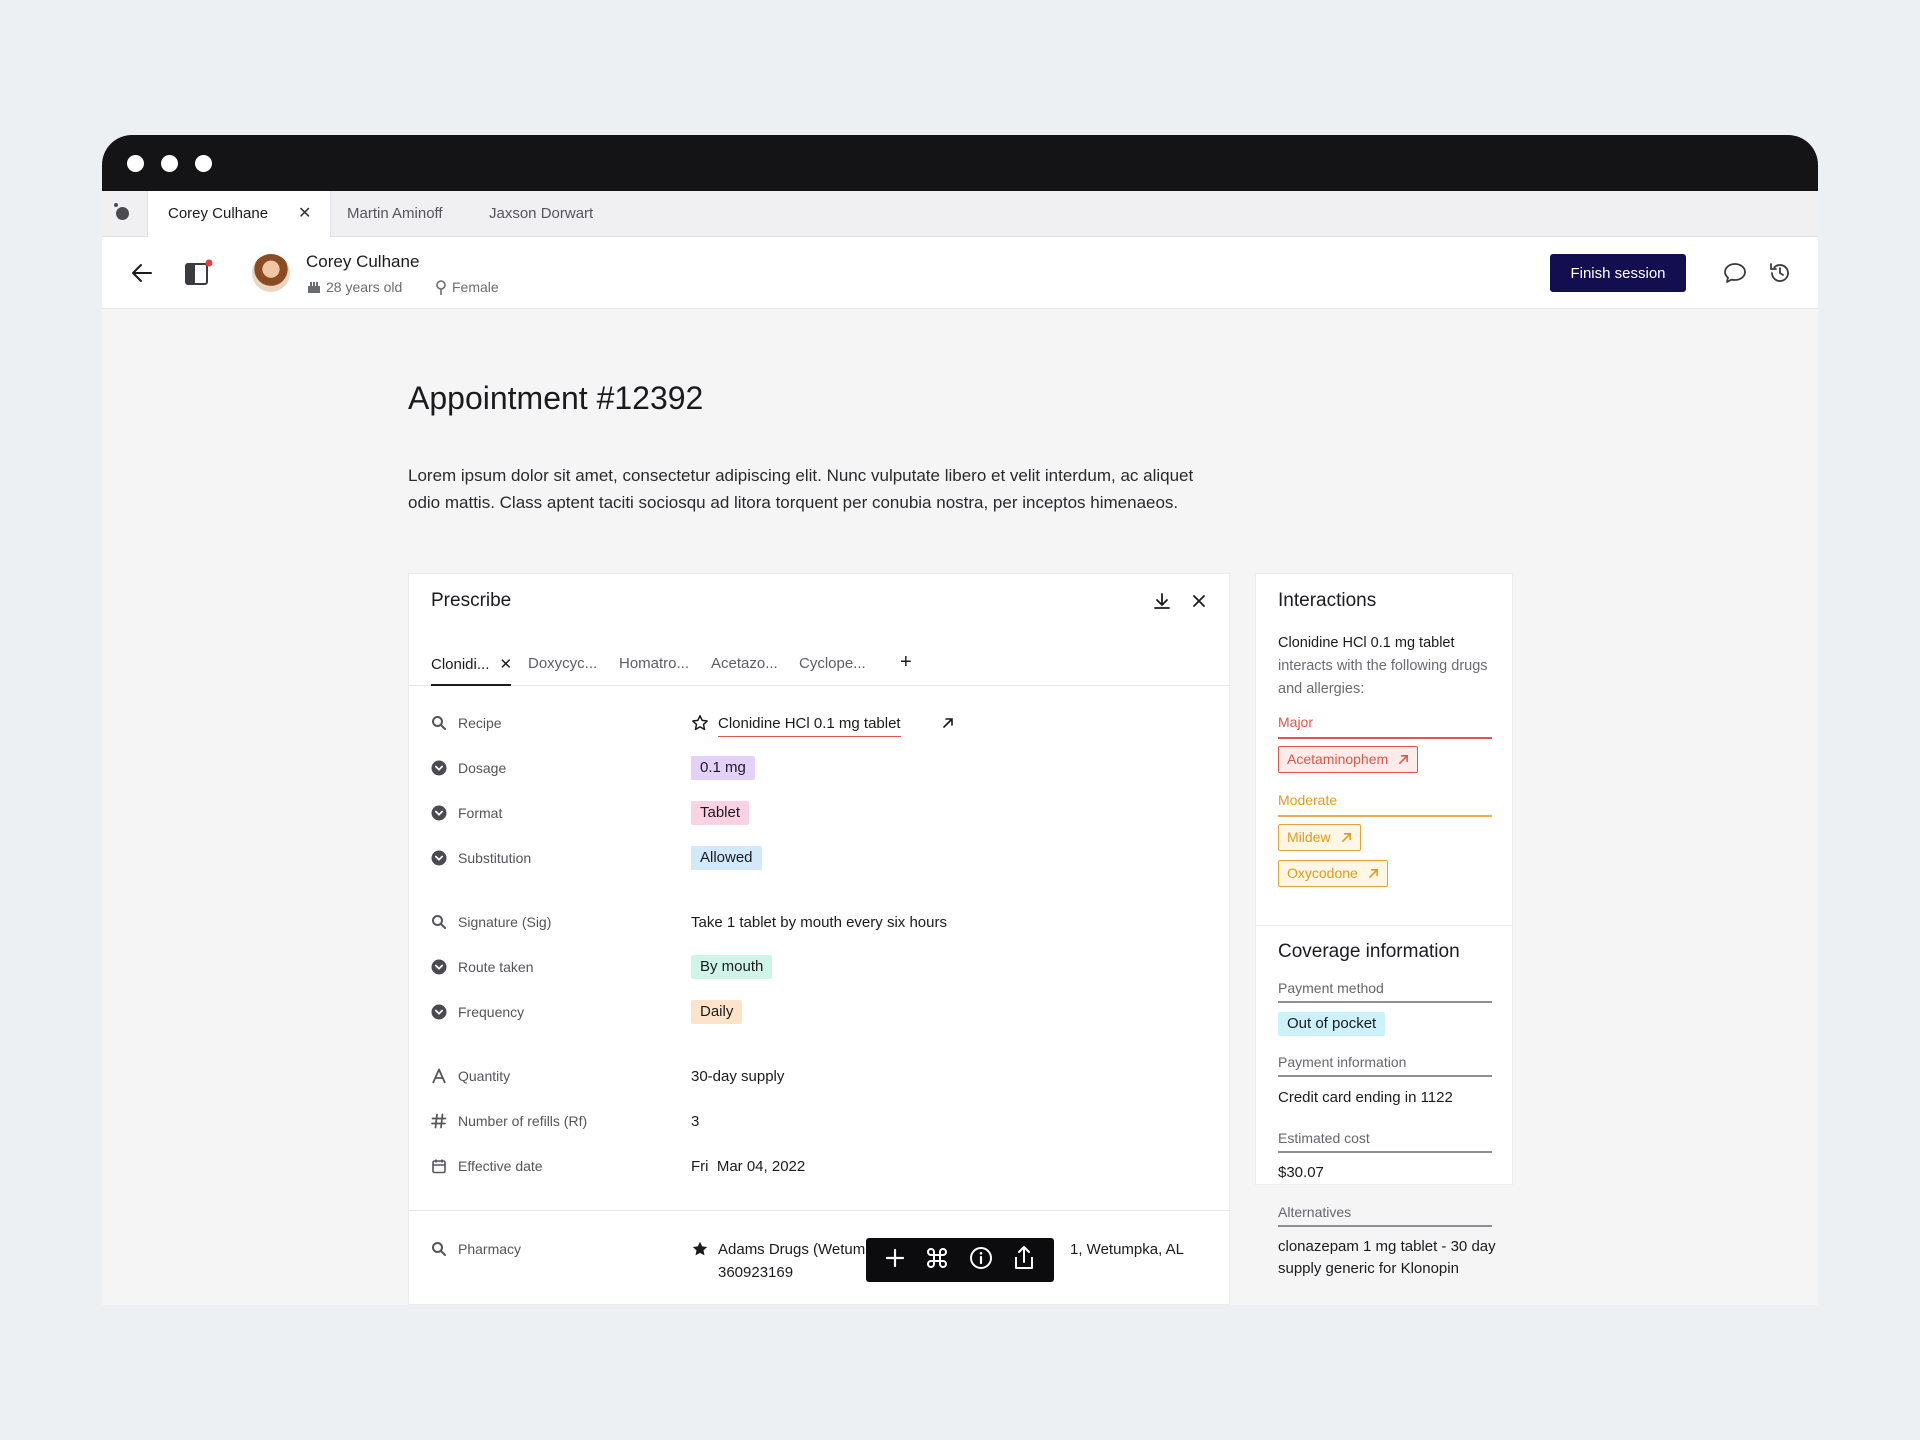  What do you see at coordinates (271, 273) in the screenshot?
I see `avatar` at bounding box center [271, 273].